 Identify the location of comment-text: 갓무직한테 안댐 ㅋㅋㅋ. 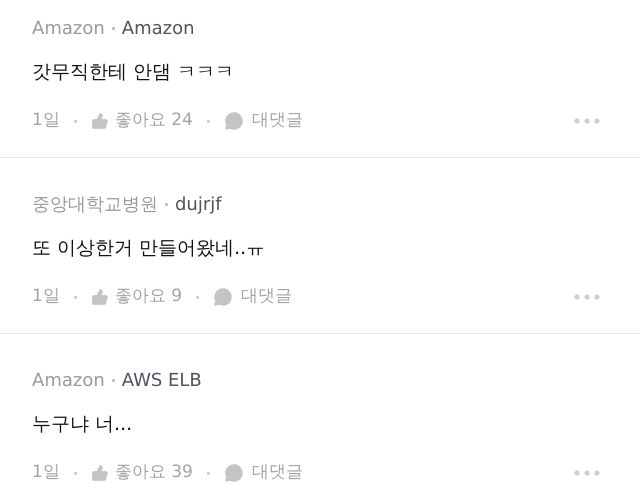
(134, 72).